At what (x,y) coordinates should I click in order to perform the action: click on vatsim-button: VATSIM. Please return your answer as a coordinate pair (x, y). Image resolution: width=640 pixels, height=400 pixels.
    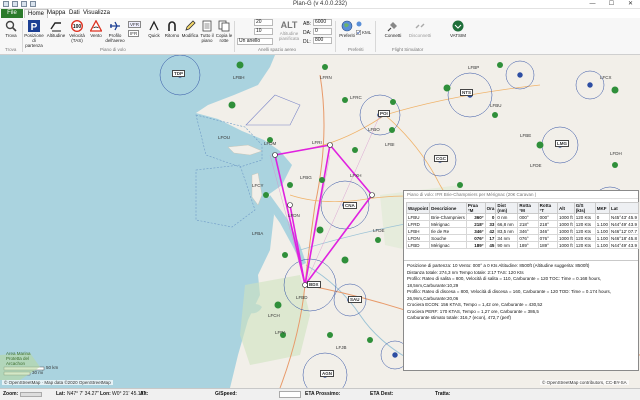
    Looking at the image, I should click on (458, 34).